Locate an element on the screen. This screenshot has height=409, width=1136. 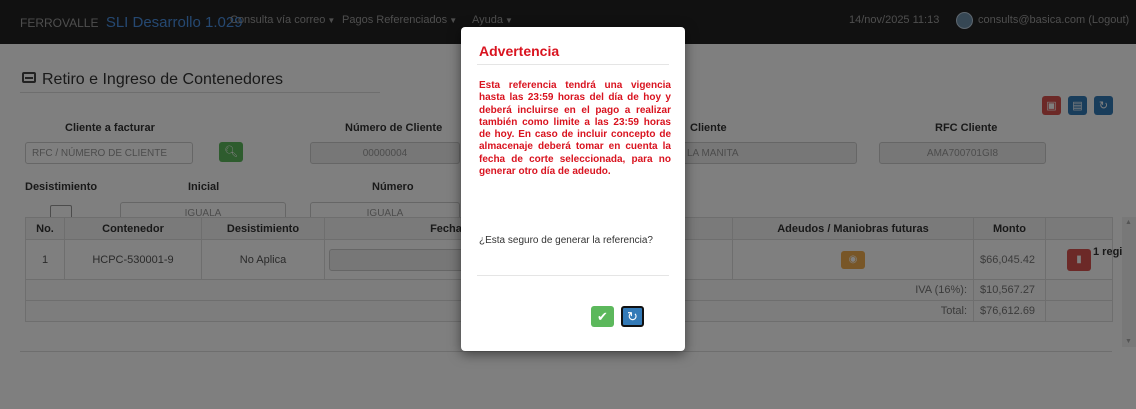
confirm-button: ✔ is located at coordinates (602, 316).